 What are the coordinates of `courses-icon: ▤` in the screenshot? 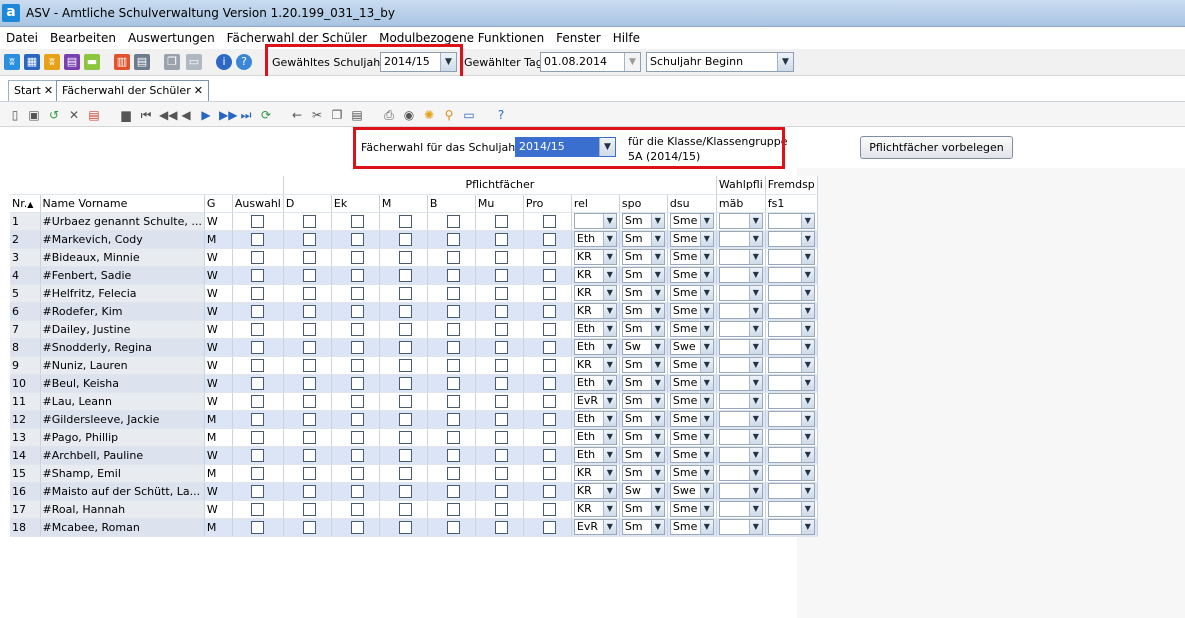 It's located at (72, 62).